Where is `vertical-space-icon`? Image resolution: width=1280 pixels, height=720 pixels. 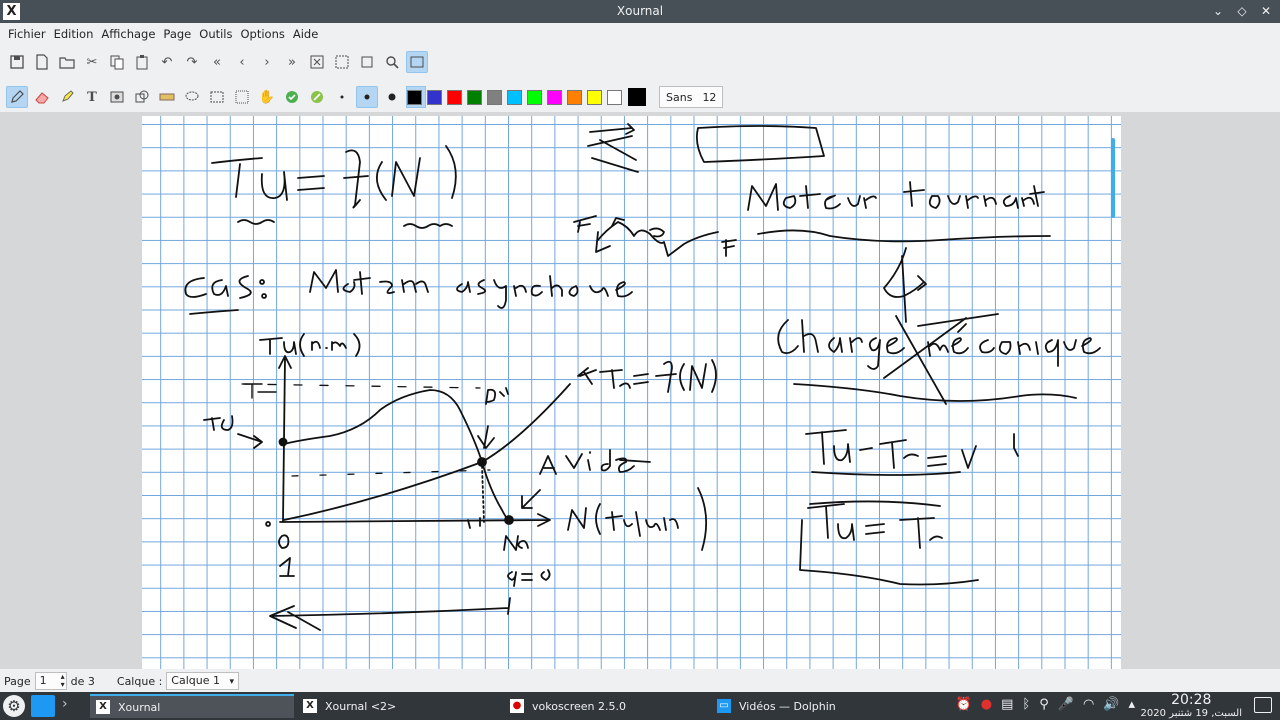
vertical-space-icon is located at coordinates (242, 97).